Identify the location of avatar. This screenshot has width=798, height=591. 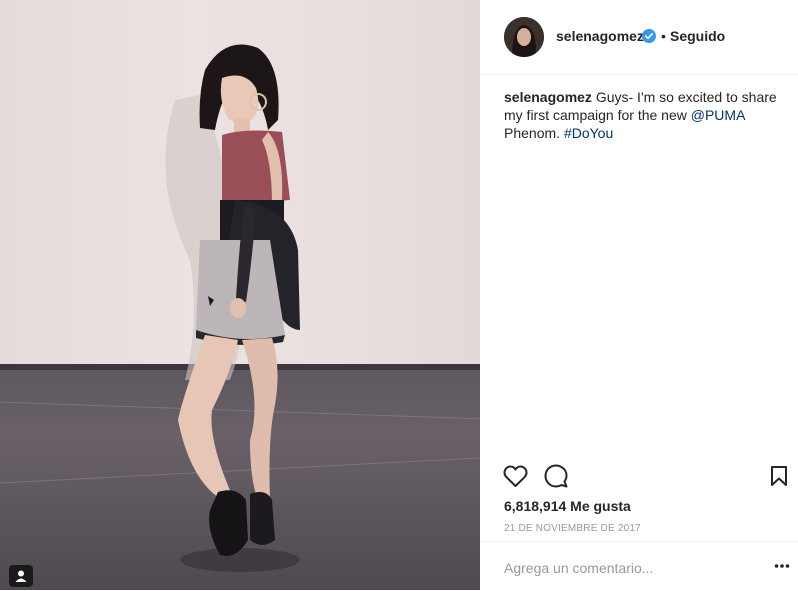
(524, 37).